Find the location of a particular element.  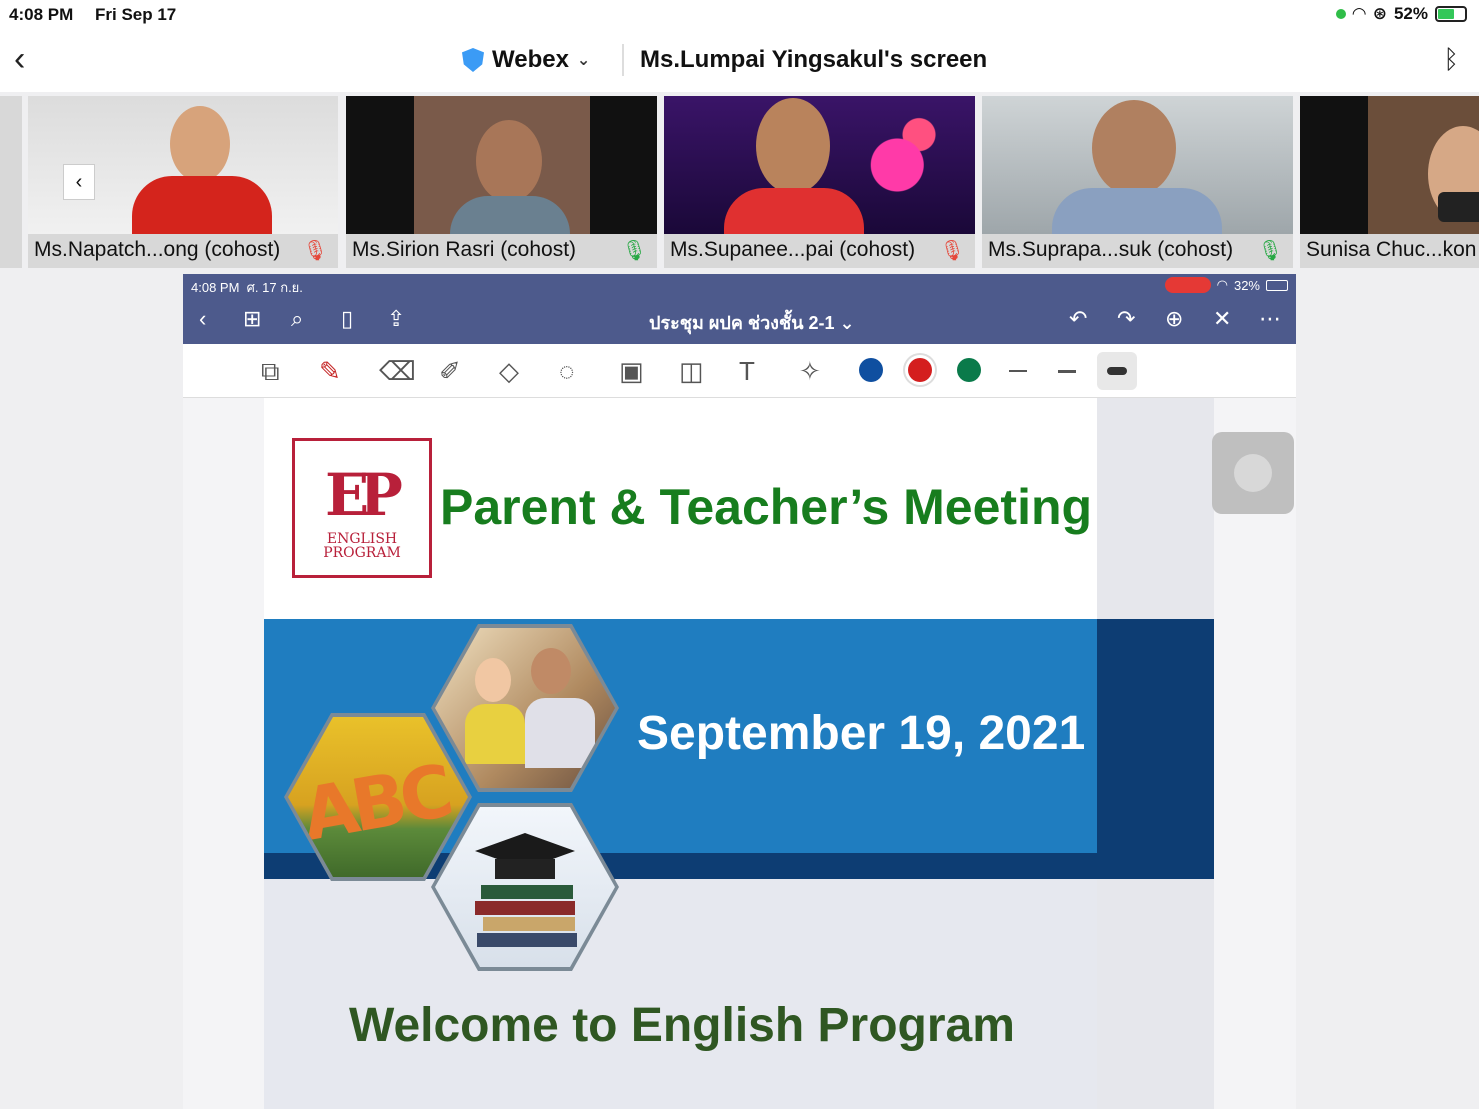

stroke-medium-button is located at coordinates (1067, 371).